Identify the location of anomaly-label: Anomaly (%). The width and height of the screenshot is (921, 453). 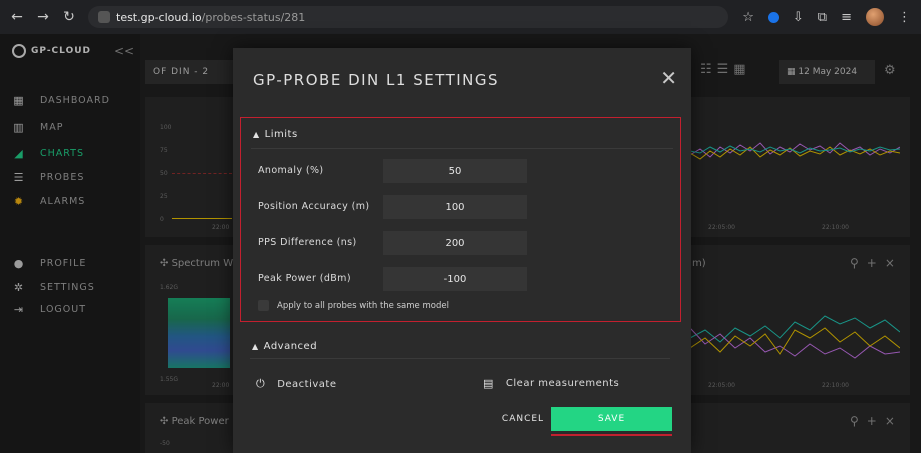
(291, 170).